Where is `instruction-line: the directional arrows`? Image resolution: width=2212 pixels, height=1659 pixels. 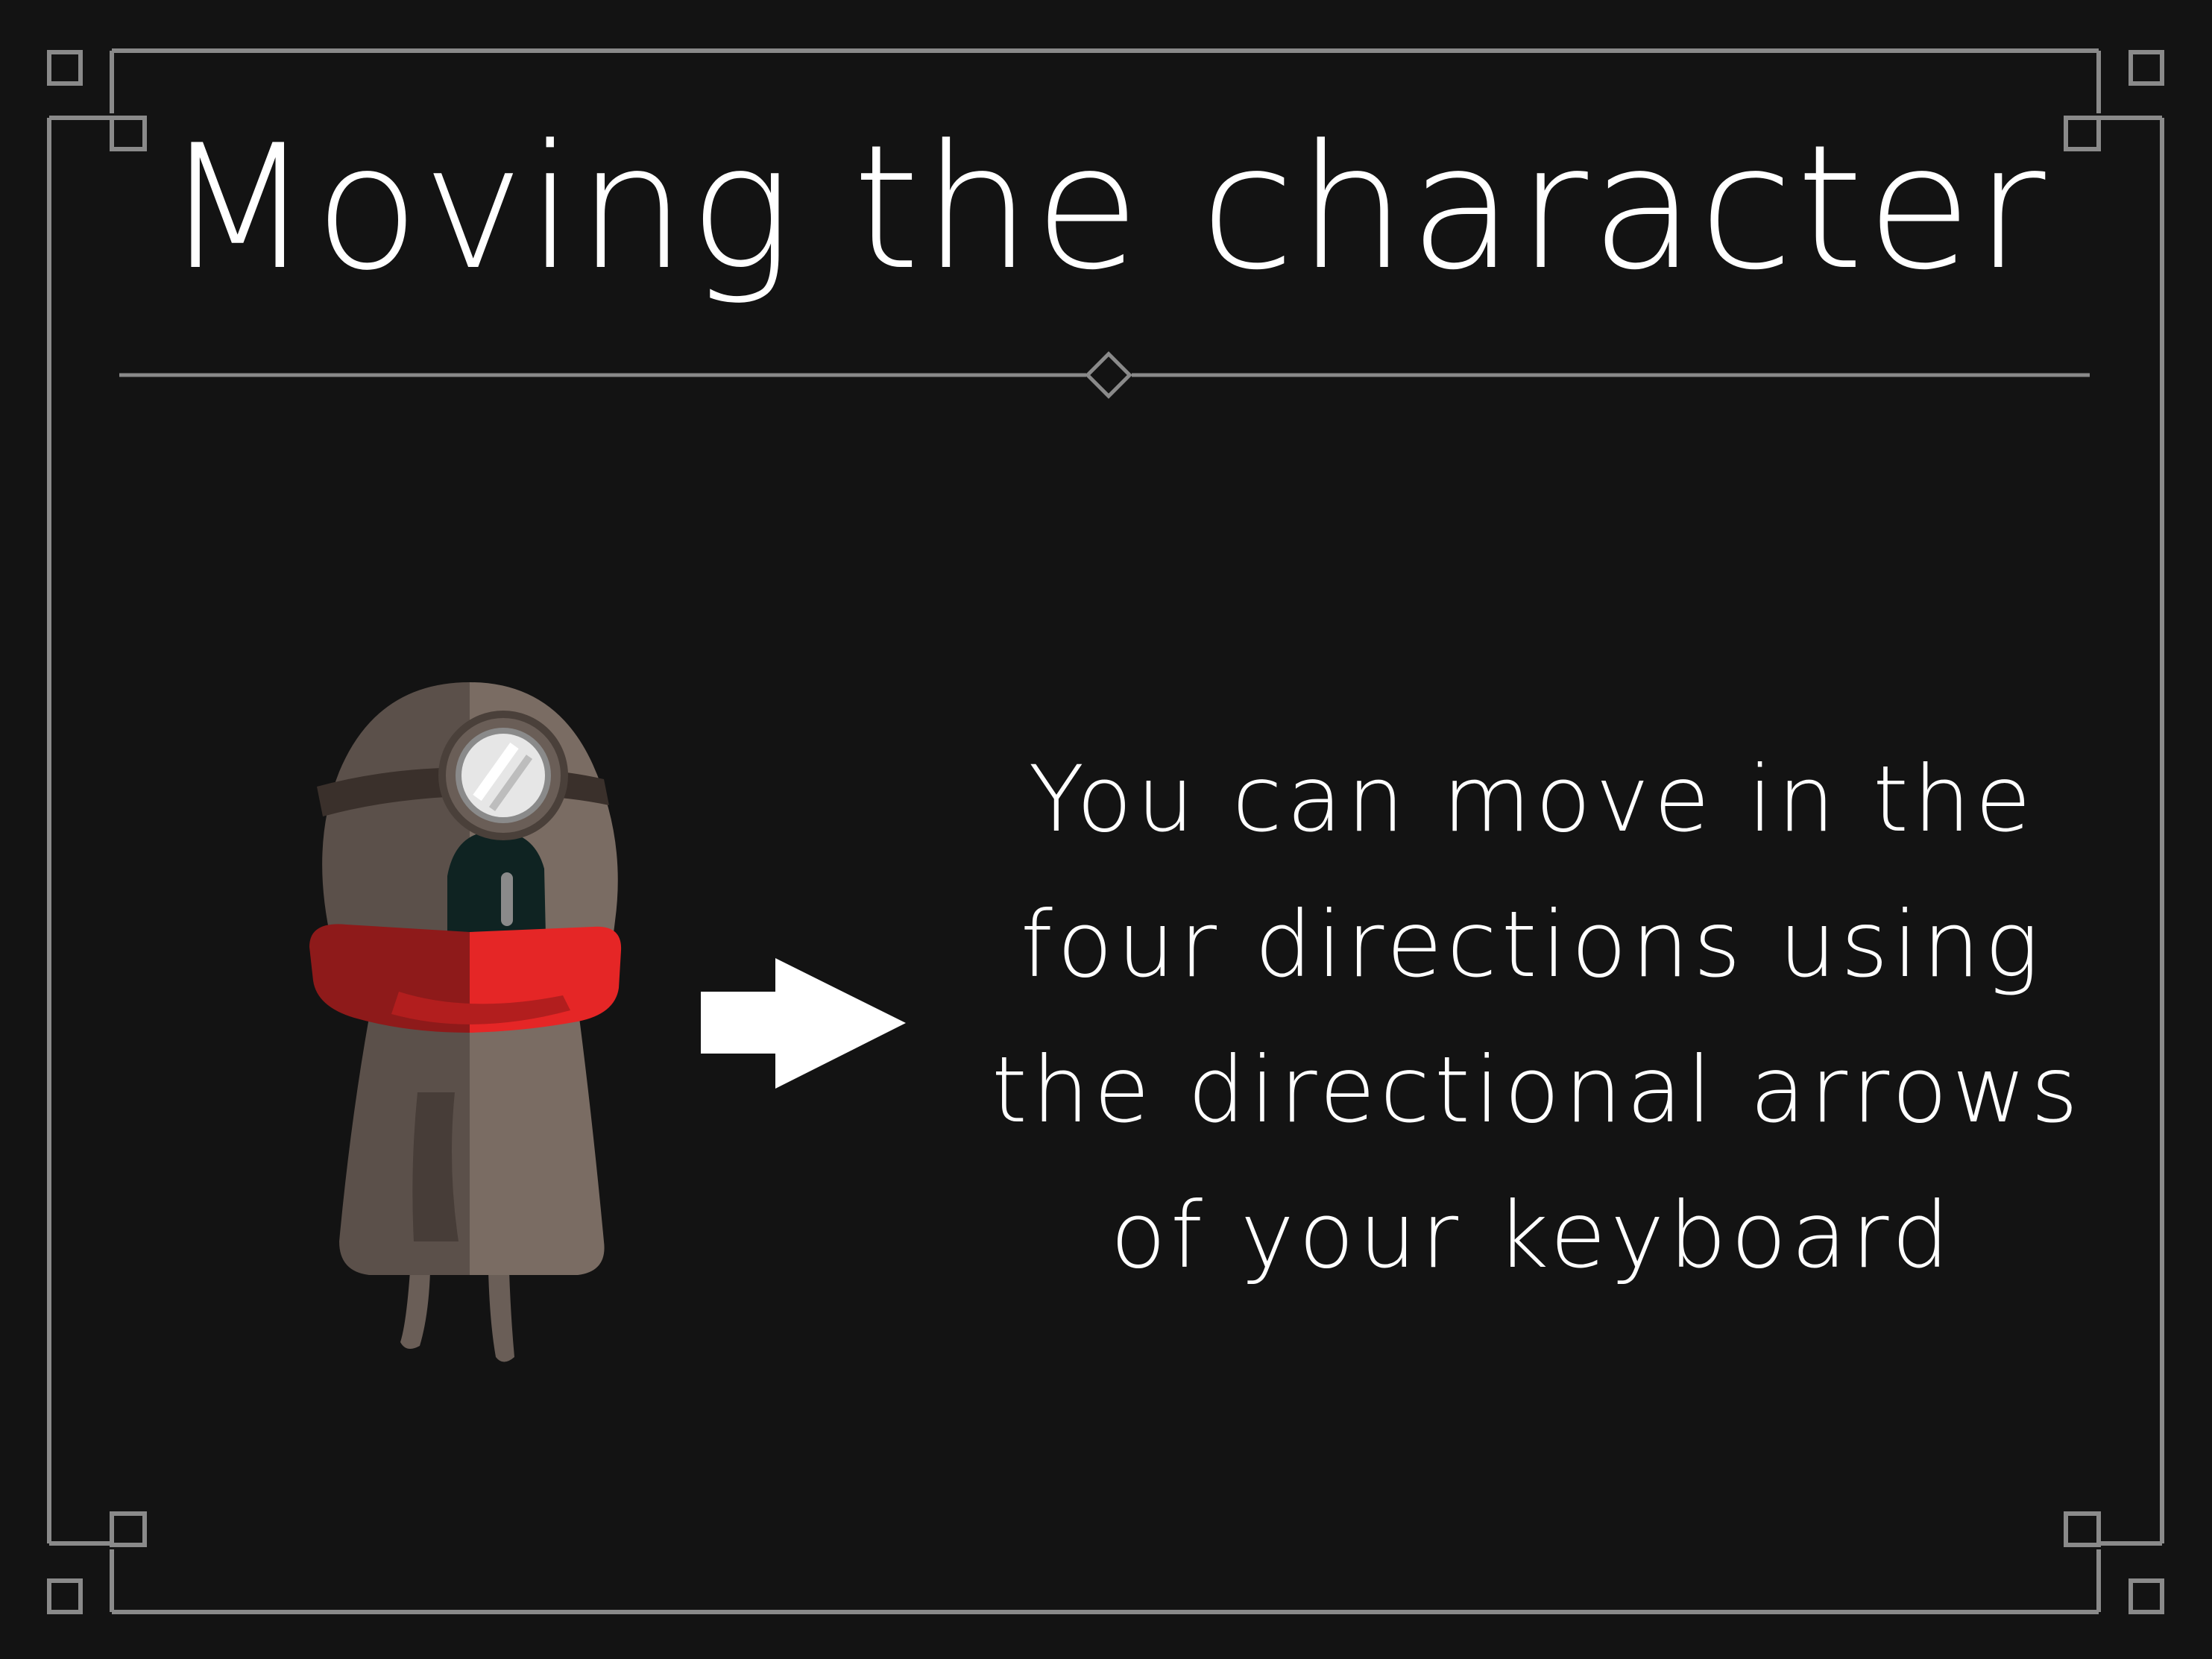
instruction-line: the directional arrows is located at coordinates (1537, 1090).